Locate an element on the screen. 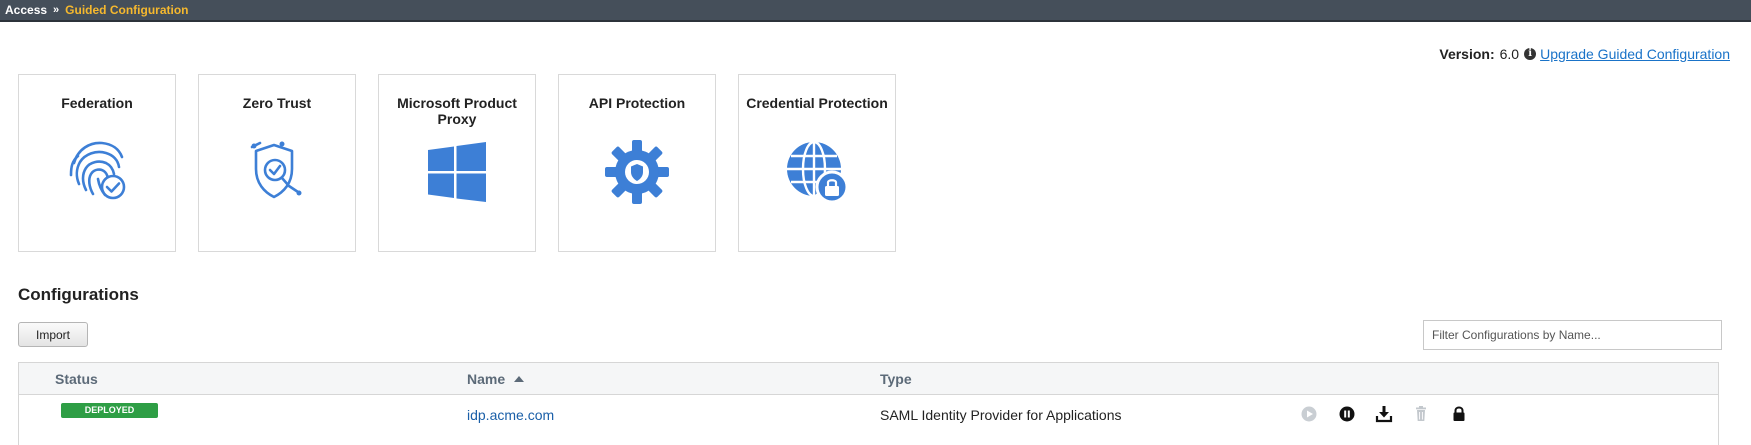 This screenshot has width=1751, height=445. configuration-name-link: idp.acme.com is located at coordinates (510, 415).